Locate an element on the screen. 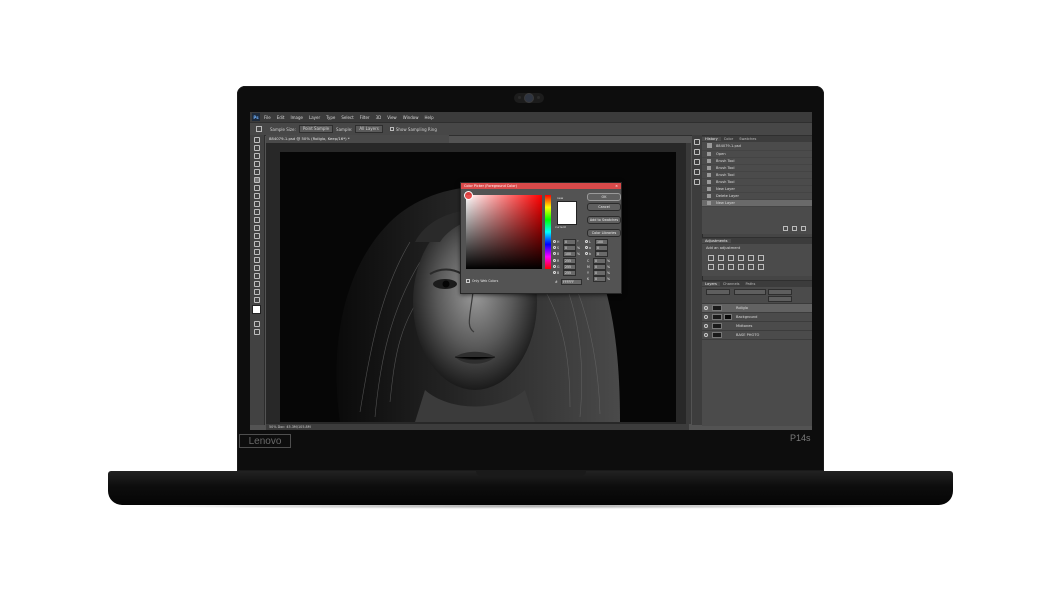  menu-view: View is located at coordinates (392, 117).